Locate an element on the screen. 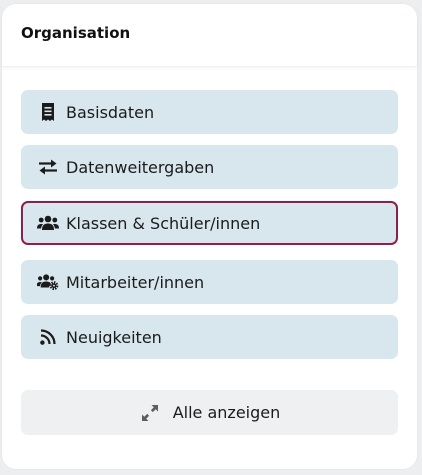 Image resolution: width=422 pixels, height=475 pixels. users-gear-icon is located at coordinates (48, 282).